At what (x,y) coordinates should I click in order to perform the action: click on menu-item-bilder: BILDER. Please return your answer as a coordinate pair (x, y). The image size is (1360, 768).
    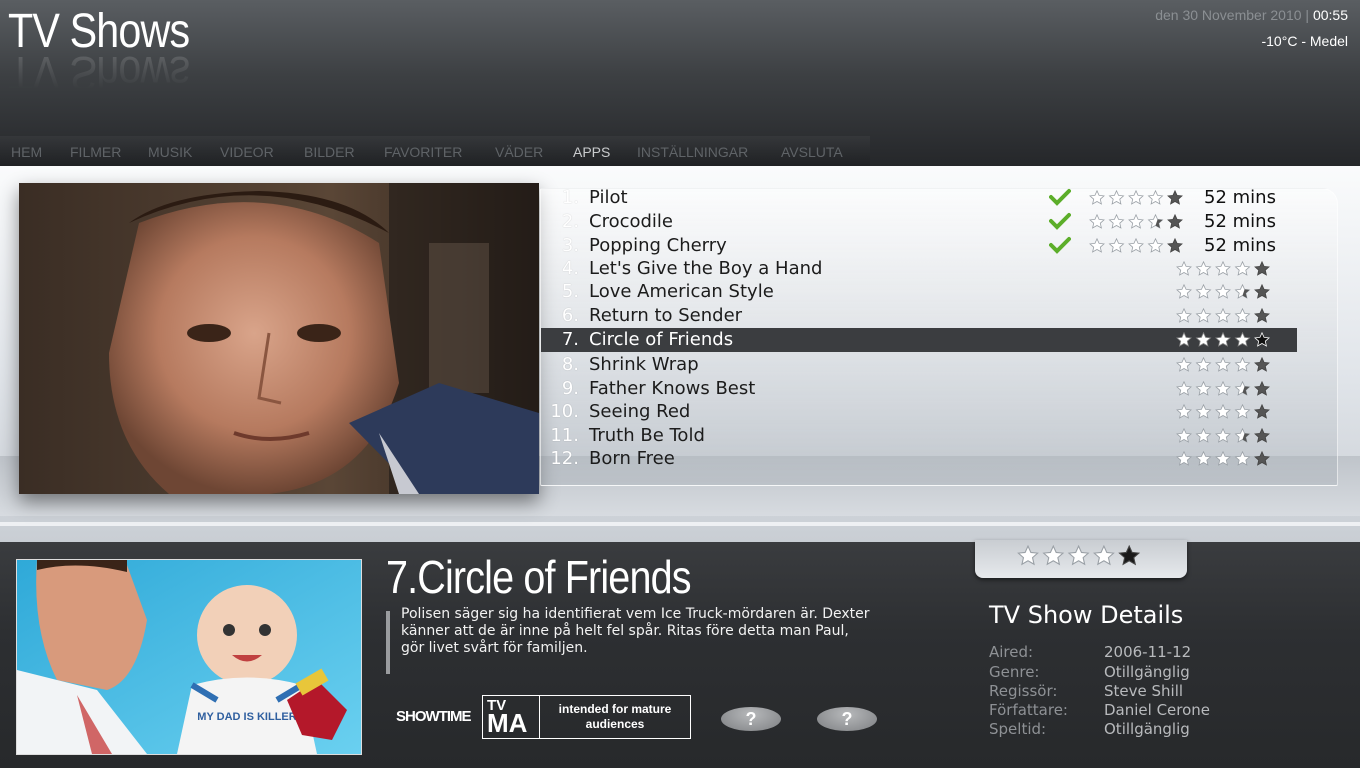
    Looking at the image, I should click on (329, 152).